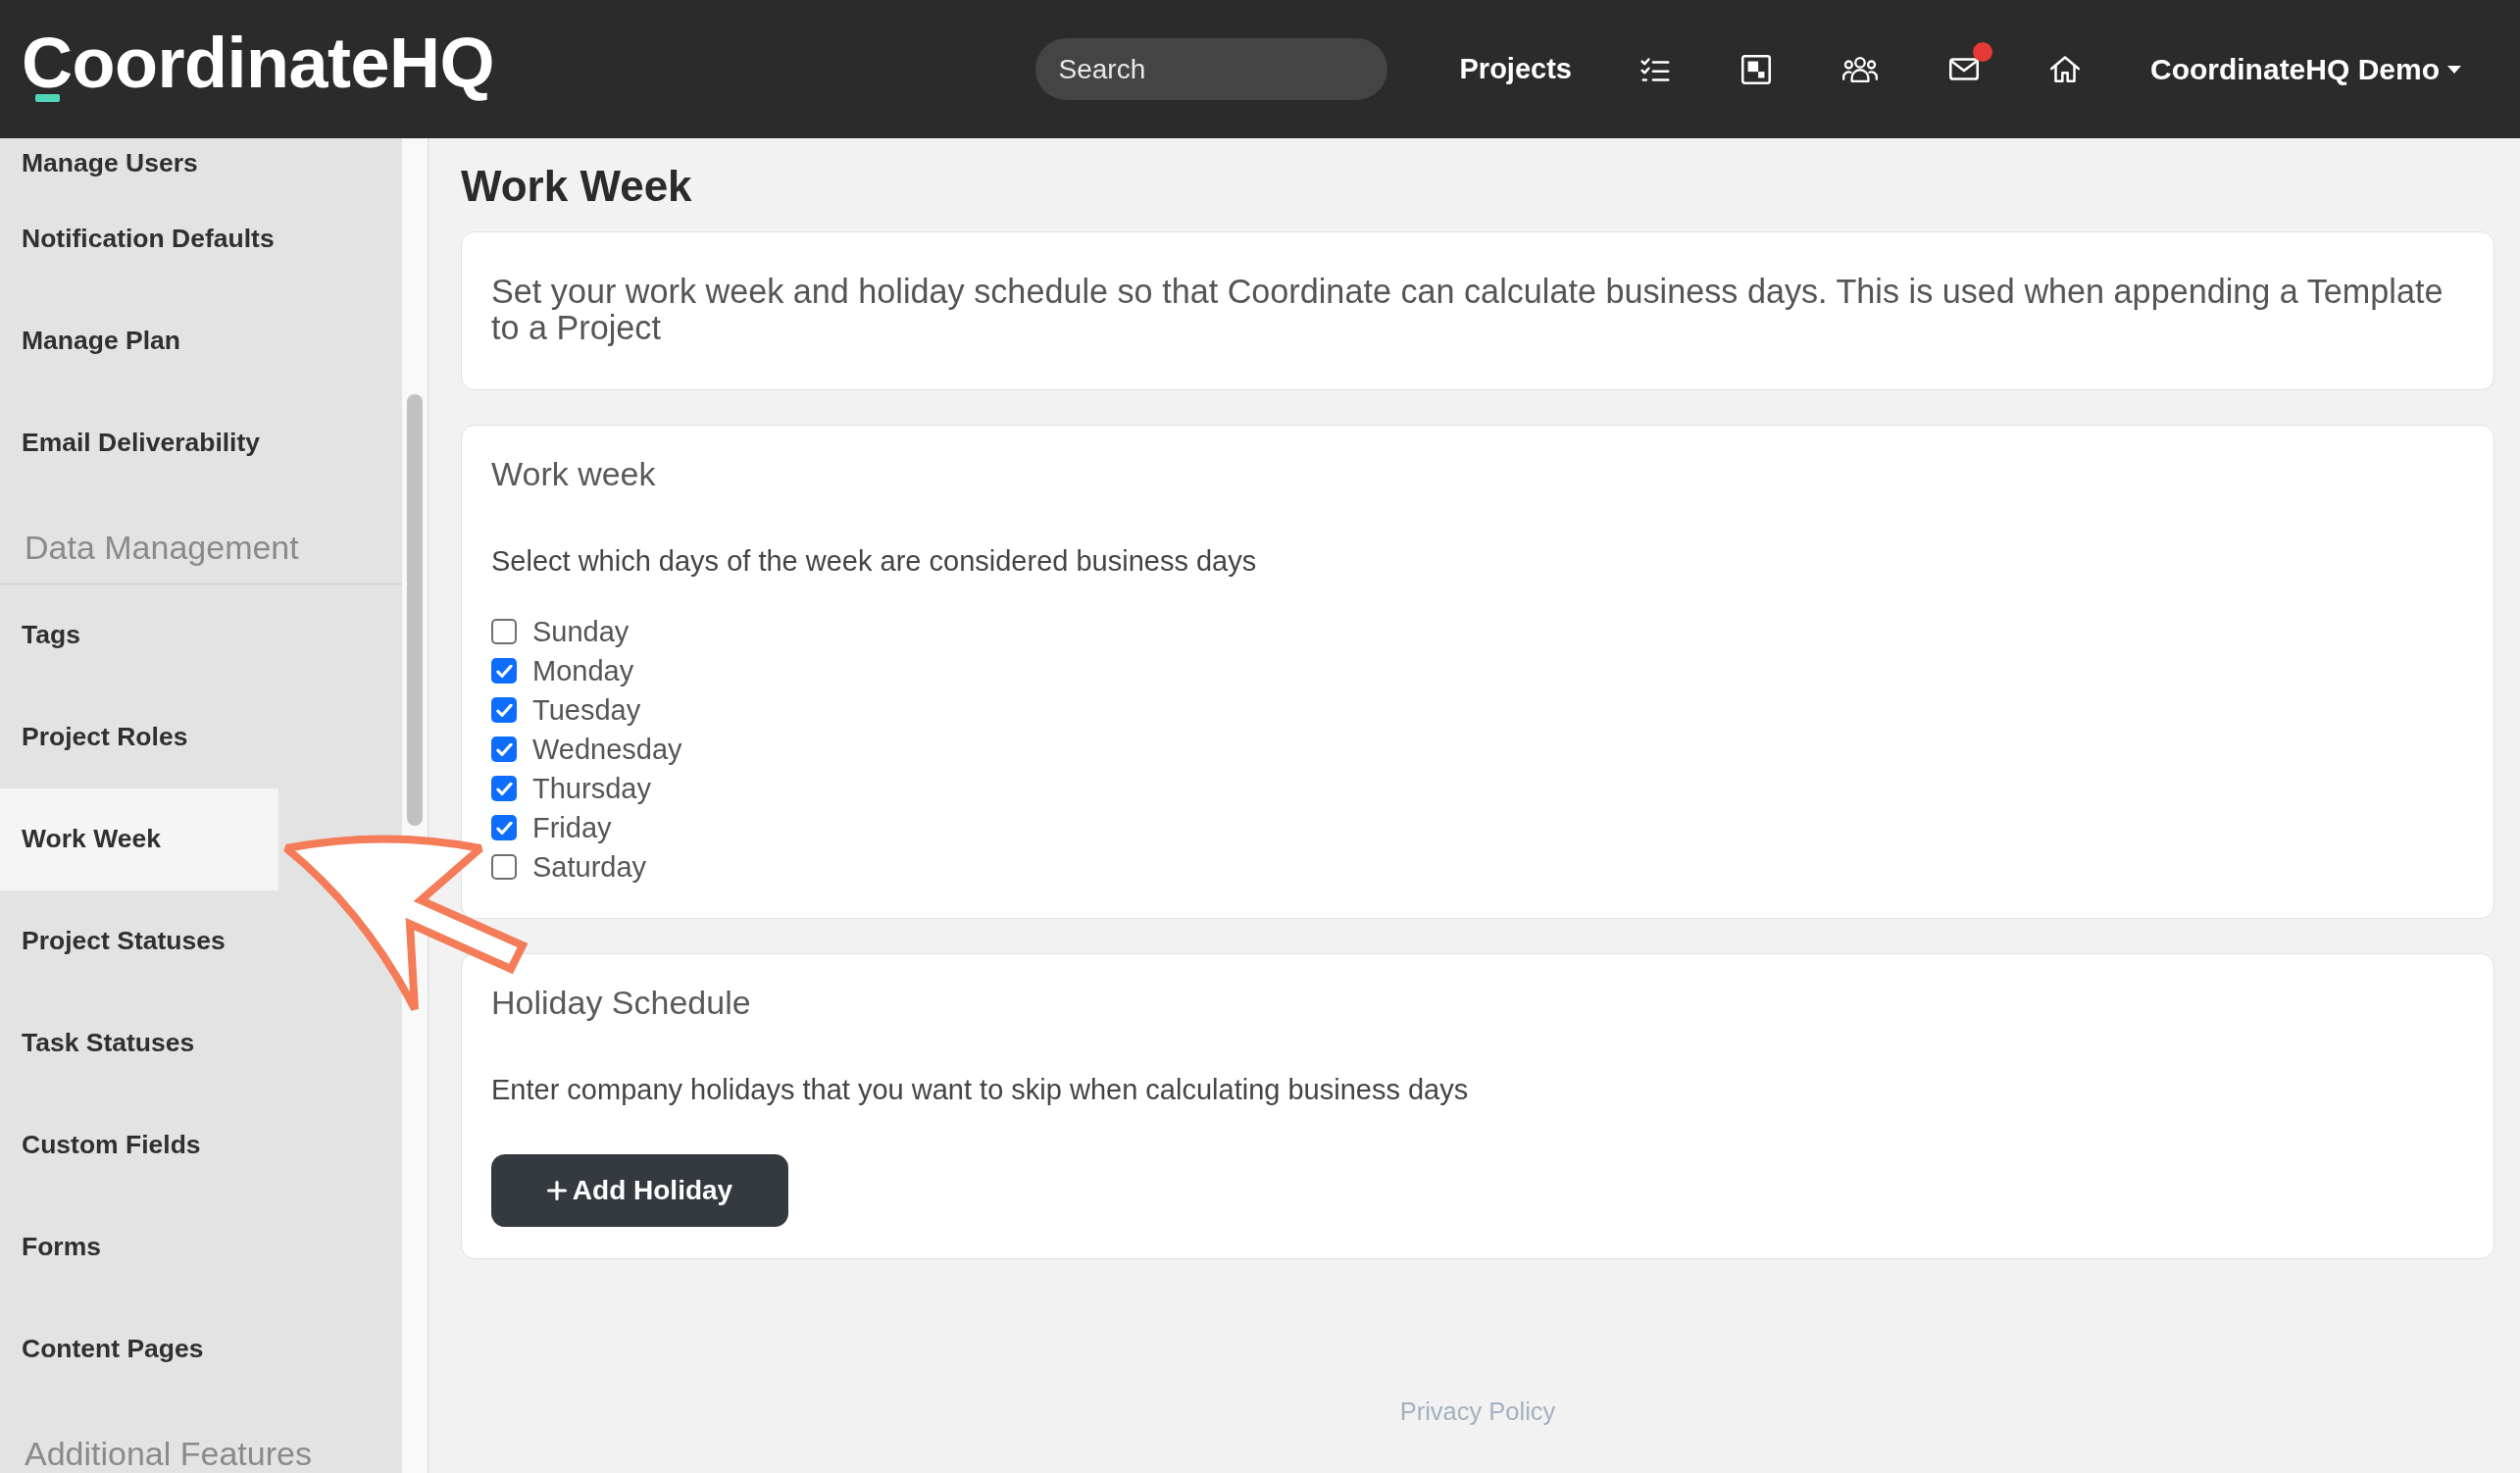 This screenshot has height=1473, width=2520. Describe the element at coordinates (1755, 69) in the screenshot. I see `boxed-squares-icon` at that location.